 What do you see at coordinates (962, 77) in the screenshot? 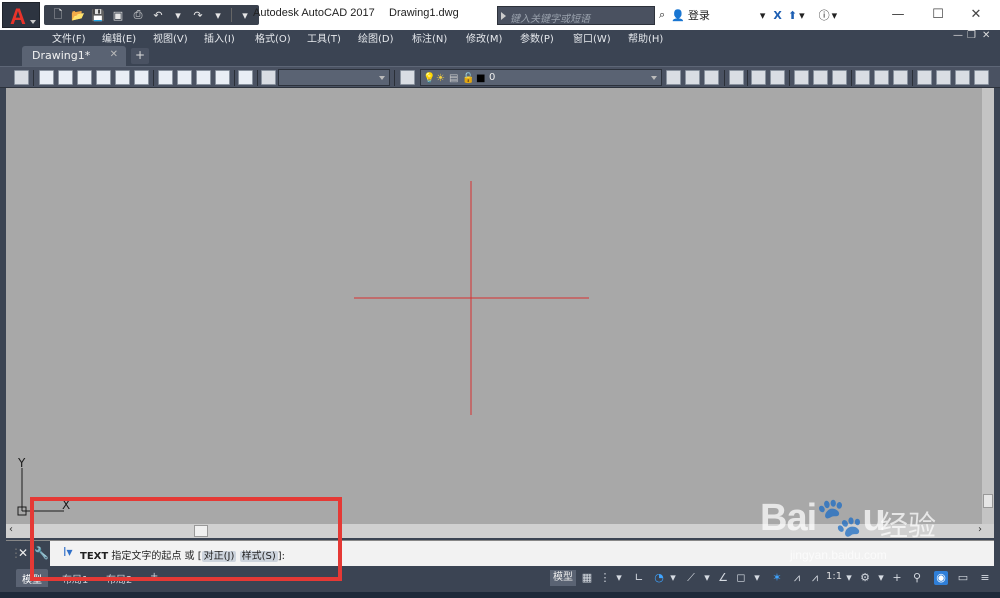
I see `ucs-z-icon` at bounding box center [962, 77].